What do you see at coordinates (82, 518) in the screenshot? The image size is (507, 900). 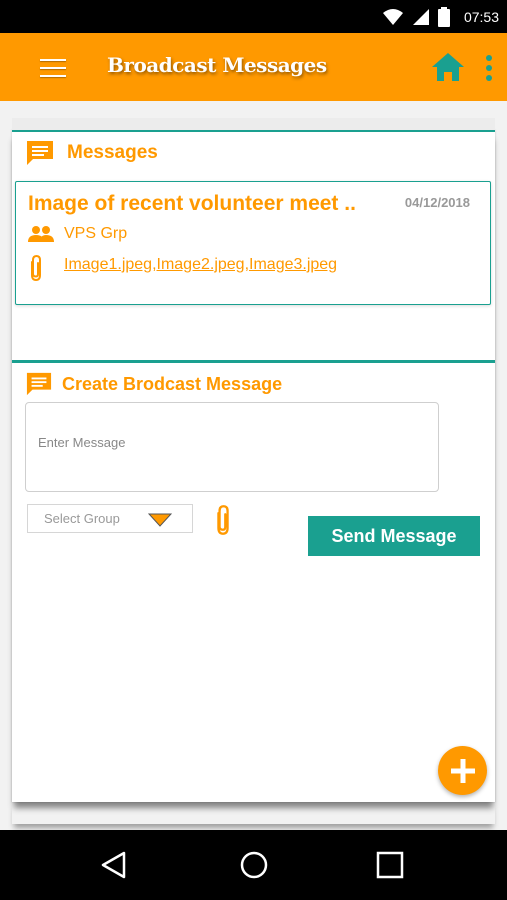 I see `group-select-placeholder: Select Group` at bounding box center [82, 518].